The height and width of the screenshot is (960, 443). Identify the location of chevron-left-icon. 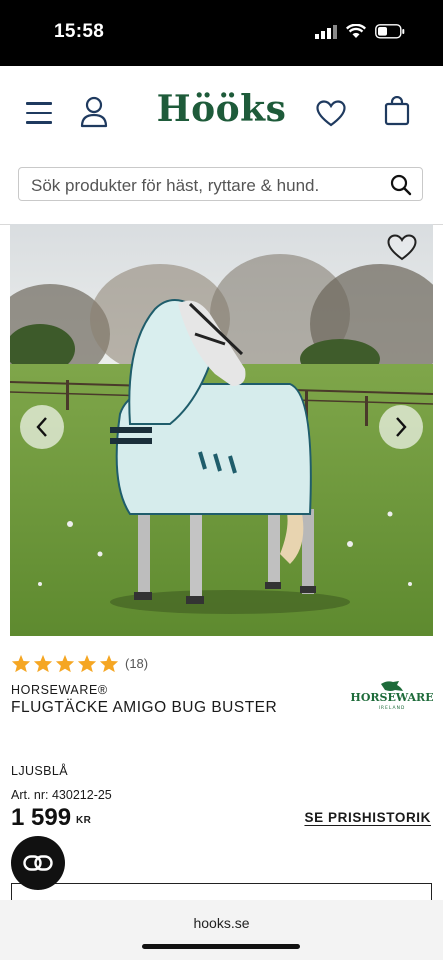
(41, 427).